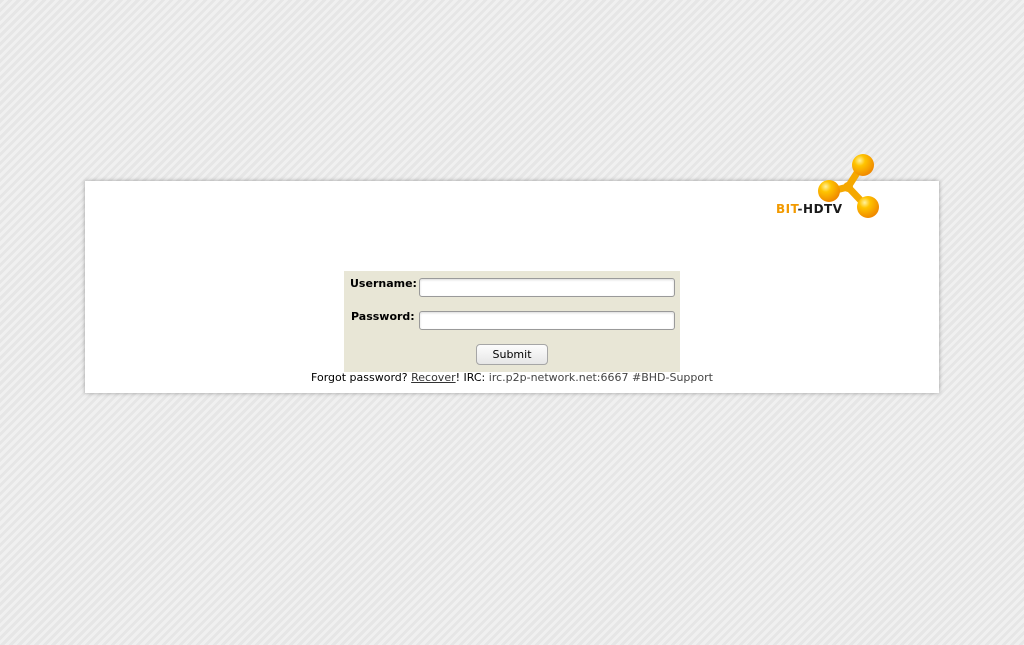  I want to click on logo-wordmark: BIT-HDTV, so click(809, 209).